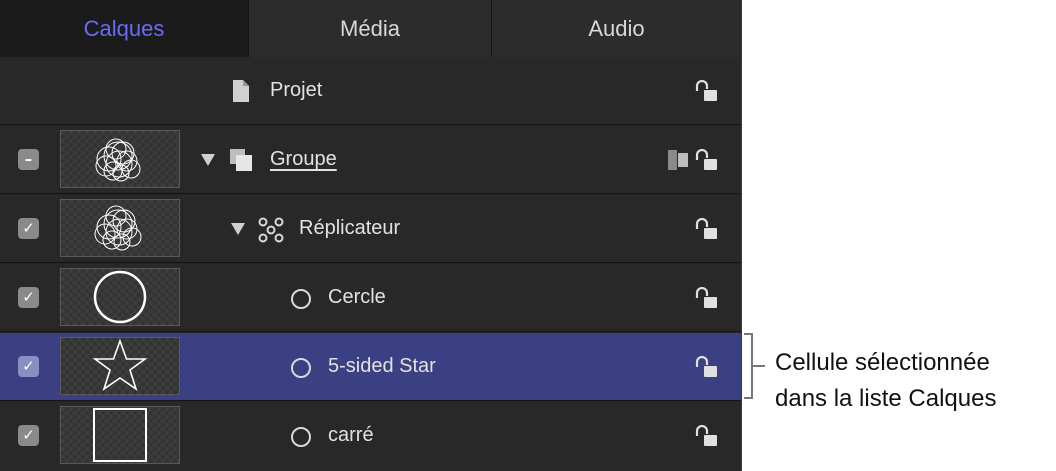  Describe the element at coordinates (759, 366) in the screenshot. I see `callout-leader-line` at that location.